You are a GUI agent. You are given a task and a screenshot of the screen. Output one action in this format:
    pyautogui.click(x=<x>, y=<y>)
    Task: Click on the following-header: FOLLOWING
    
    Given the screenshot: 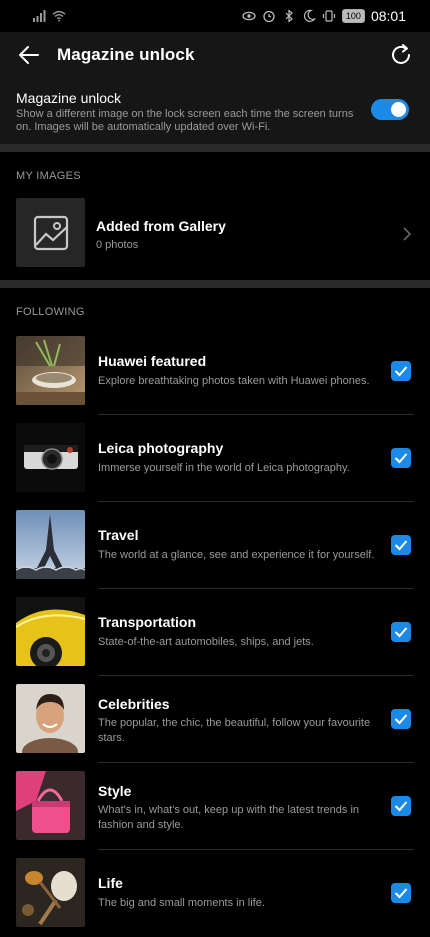 What is the action you would take?
    pyautogui.click(x=50, y=312)
    